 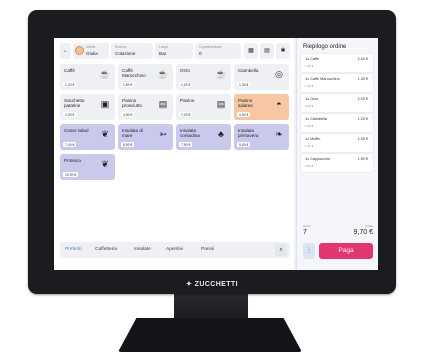 I want to click on total-amount: 9,70 €, so click(x=363, y=232).